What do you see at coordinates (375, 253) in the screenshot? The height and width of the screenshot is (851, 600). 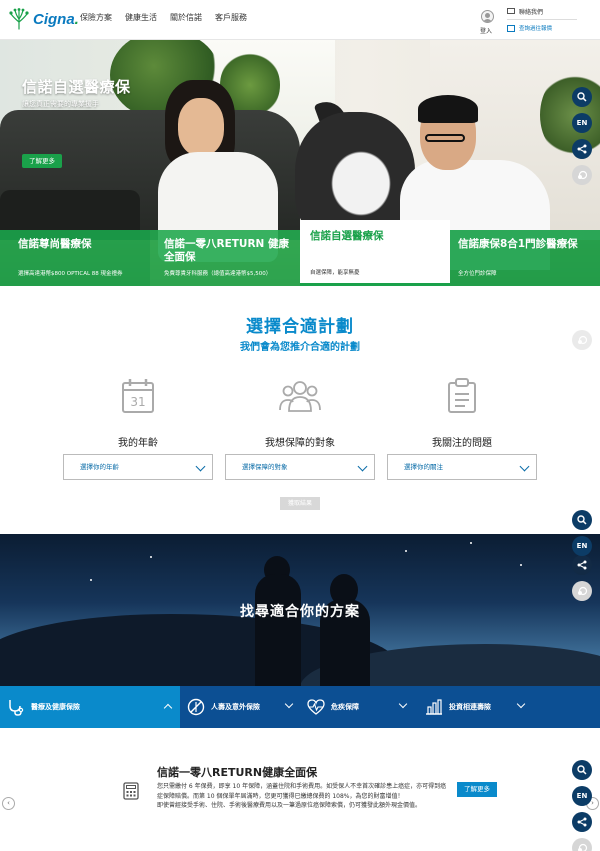 I see `plan-tab-select-medical: 信諾自選醫療保 自選保障，能享無憂` at bounding box center [375, 253].